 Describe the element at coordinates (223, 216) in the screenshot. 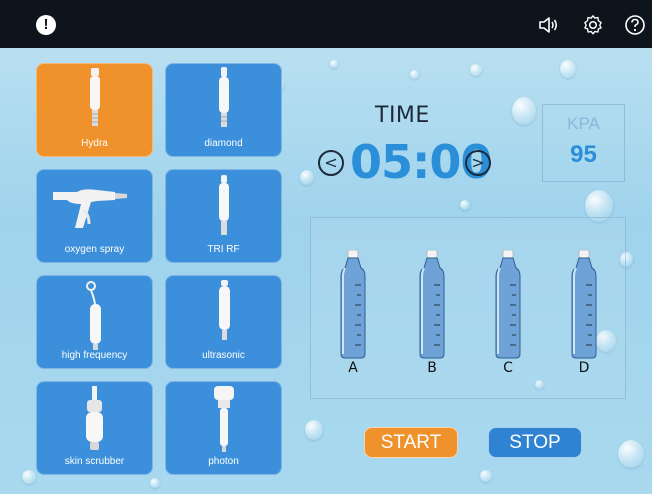

I see `tile-tri-rf: TRI RF` at that location.